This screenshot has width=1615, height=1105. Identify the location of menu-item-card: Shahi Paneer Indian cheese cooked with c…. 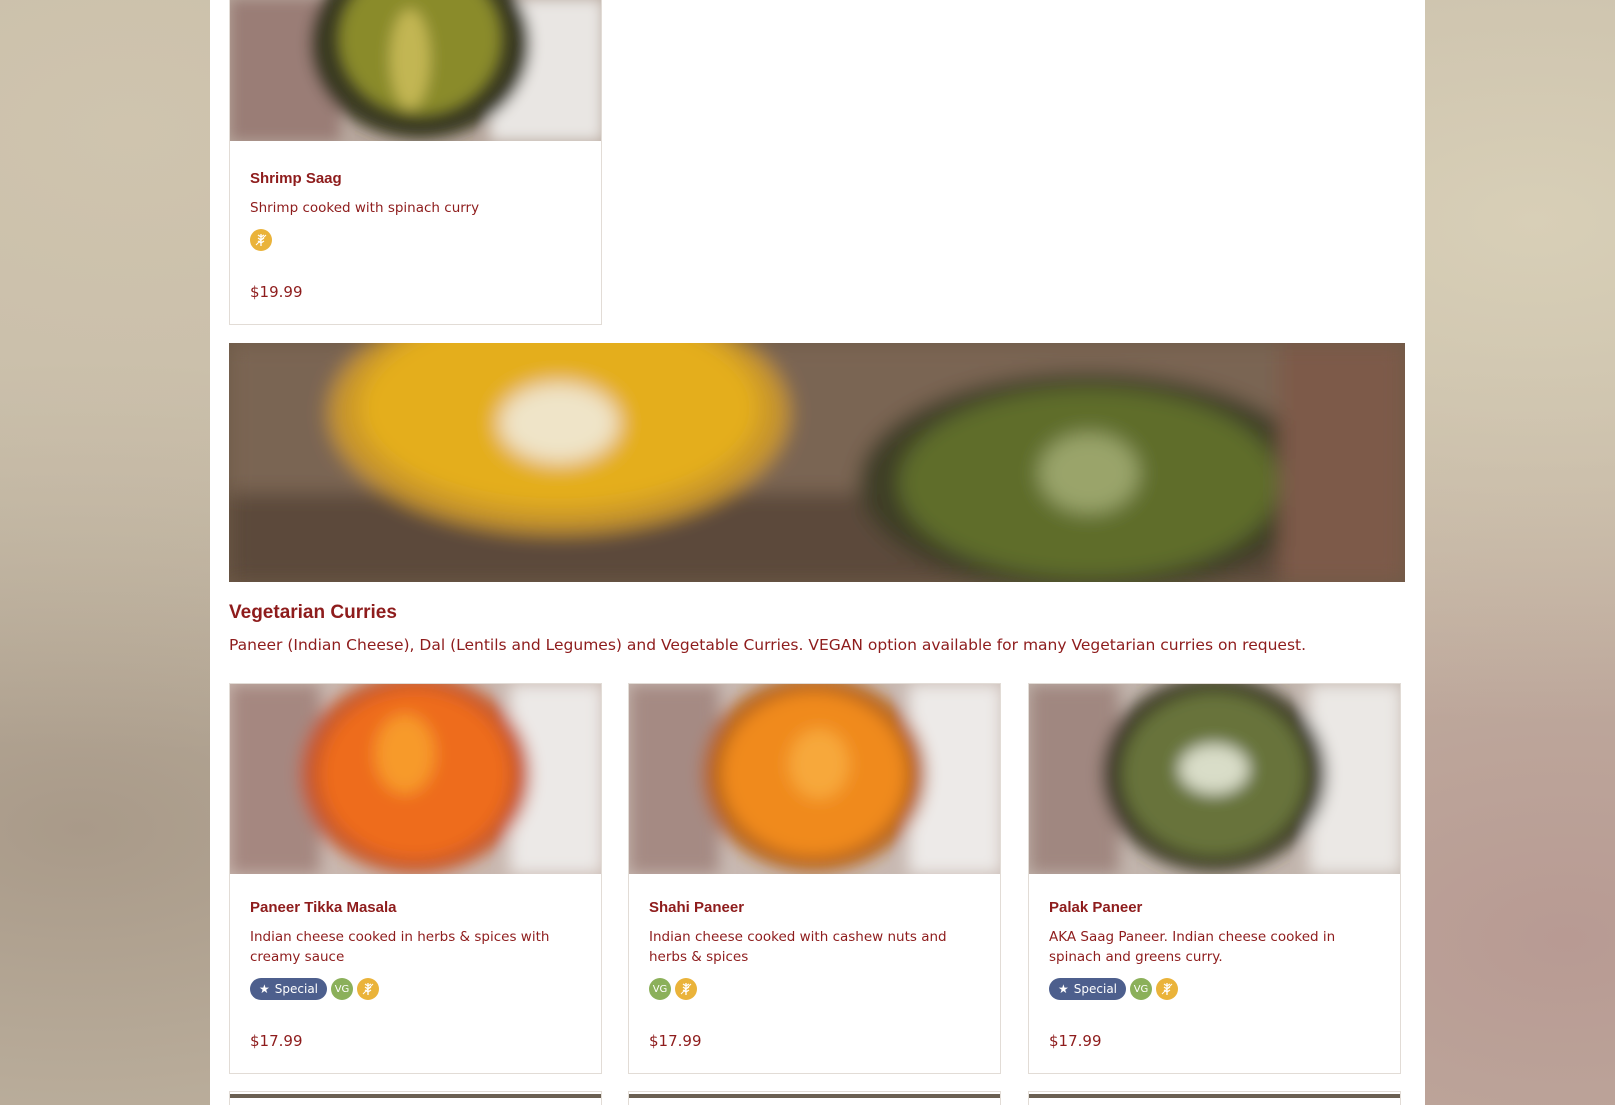
(814, 878).